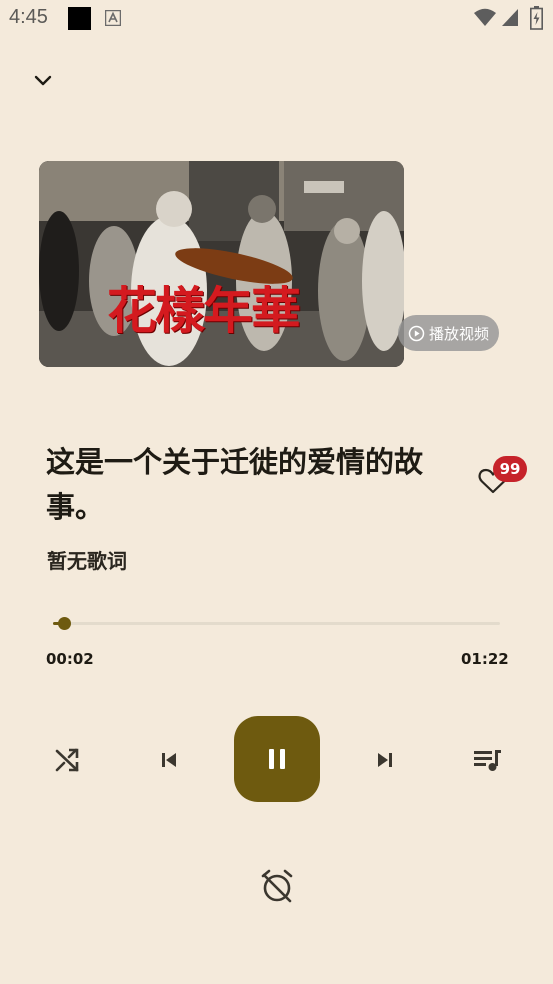 Image resolution: width=553 pixels, height=984 pixels. I want to click on play-video-label: 播放视频, so click(458, 333).